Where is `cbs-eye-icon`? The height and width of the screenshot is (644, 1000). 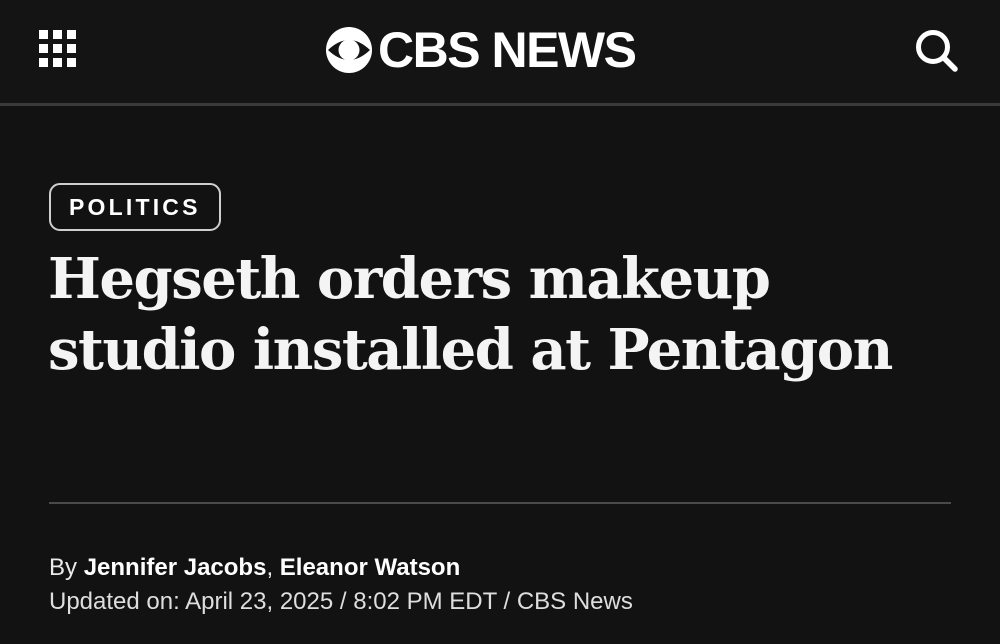
cbs-eye-icon is located at coordinates (349, 50).